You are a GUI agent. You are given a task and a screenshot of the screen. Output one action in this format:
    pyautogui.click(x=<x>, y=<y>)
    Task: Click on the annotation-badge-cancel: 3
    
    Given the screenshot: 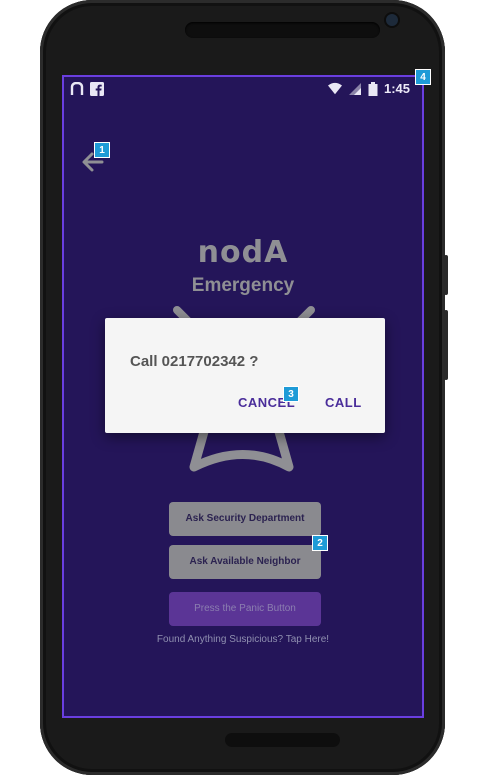 What is the action you would take?
    pyautogui.click(x=291, y=394)
    